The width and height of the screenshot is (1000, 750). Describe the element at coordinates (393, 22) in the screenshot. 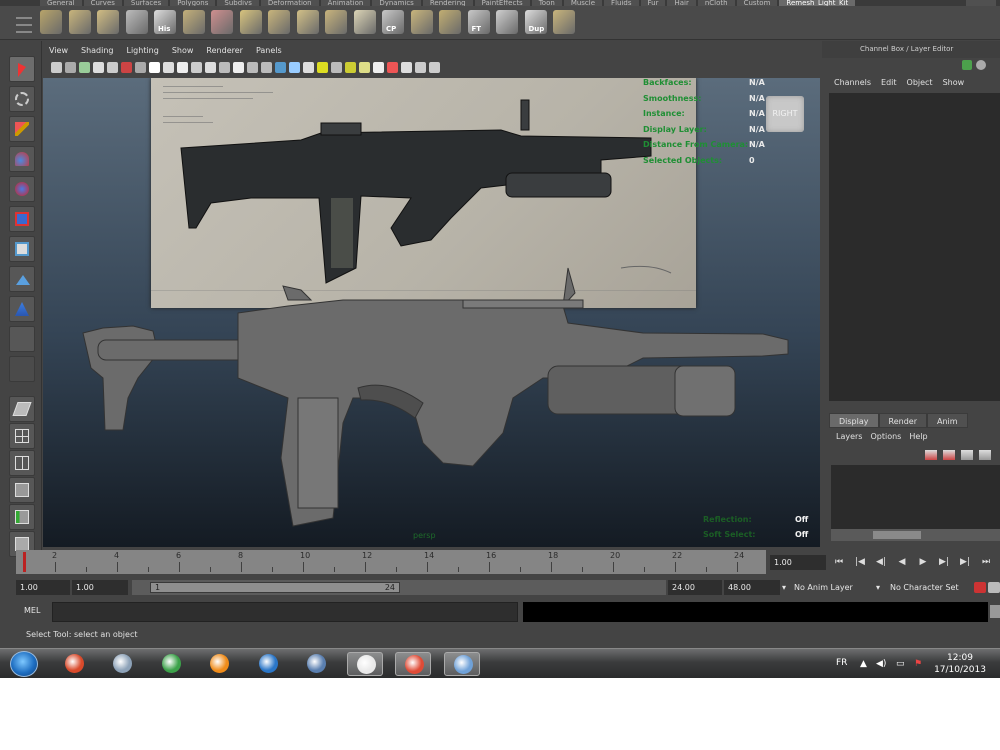

I see `center-pivot-icon: CP` at that location.